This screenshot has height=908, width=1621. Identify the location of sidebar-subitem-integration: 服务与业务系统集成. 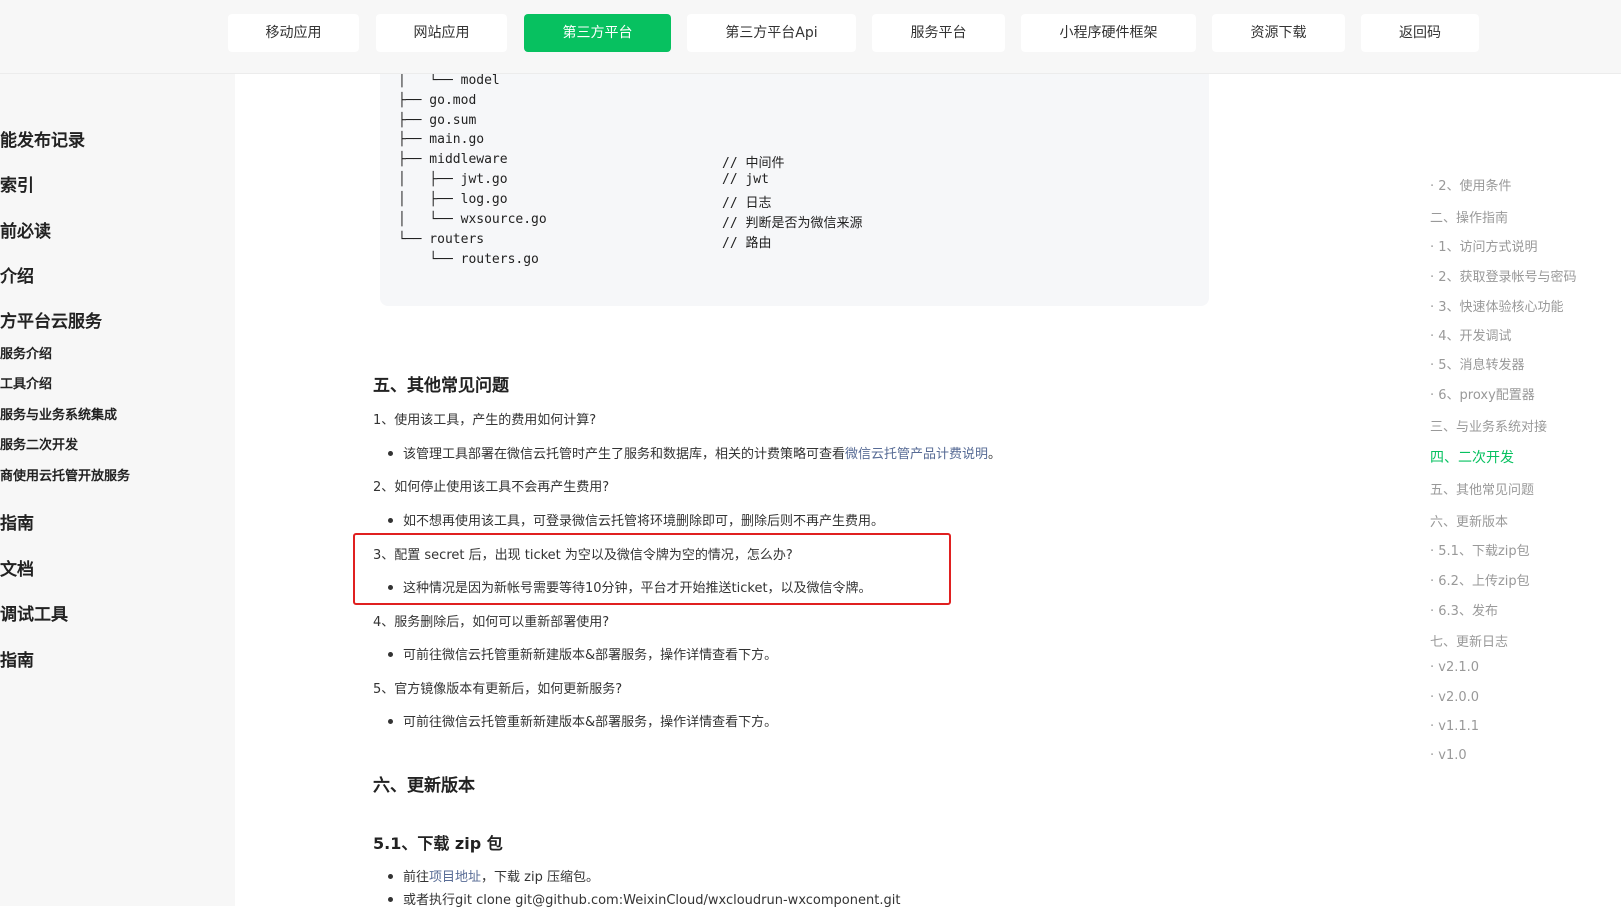
(58, 413).